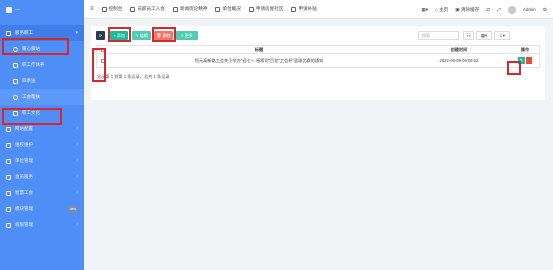  I want to click on clear-cache-label: 清除缓存, so click(470, 9).